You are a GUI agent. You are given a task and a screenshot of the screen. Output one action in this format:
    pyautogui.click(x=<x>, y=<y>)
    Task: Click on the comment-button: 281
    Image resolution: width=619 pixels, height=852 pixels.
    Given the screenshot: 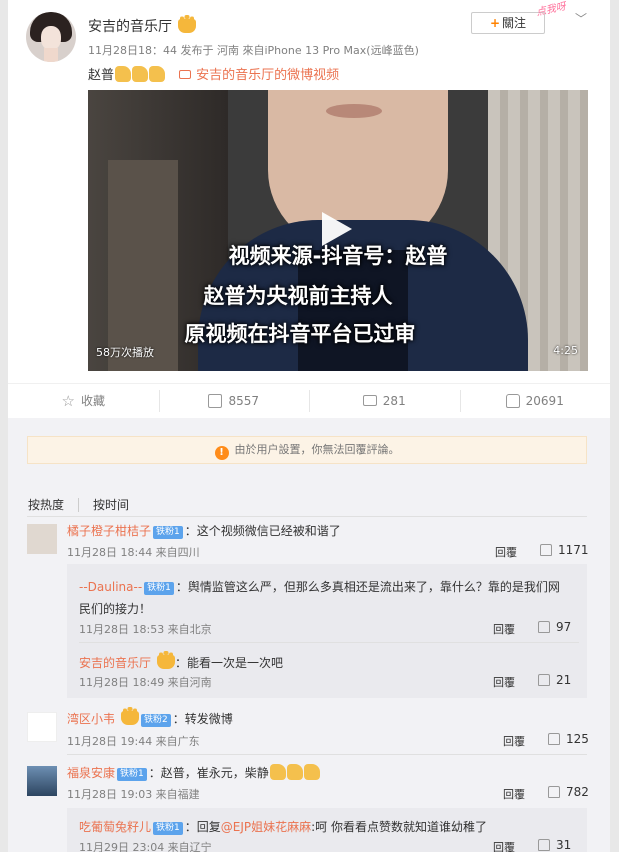 What is the action you would take?
    pyautogui.click(x=384, y=400)
    